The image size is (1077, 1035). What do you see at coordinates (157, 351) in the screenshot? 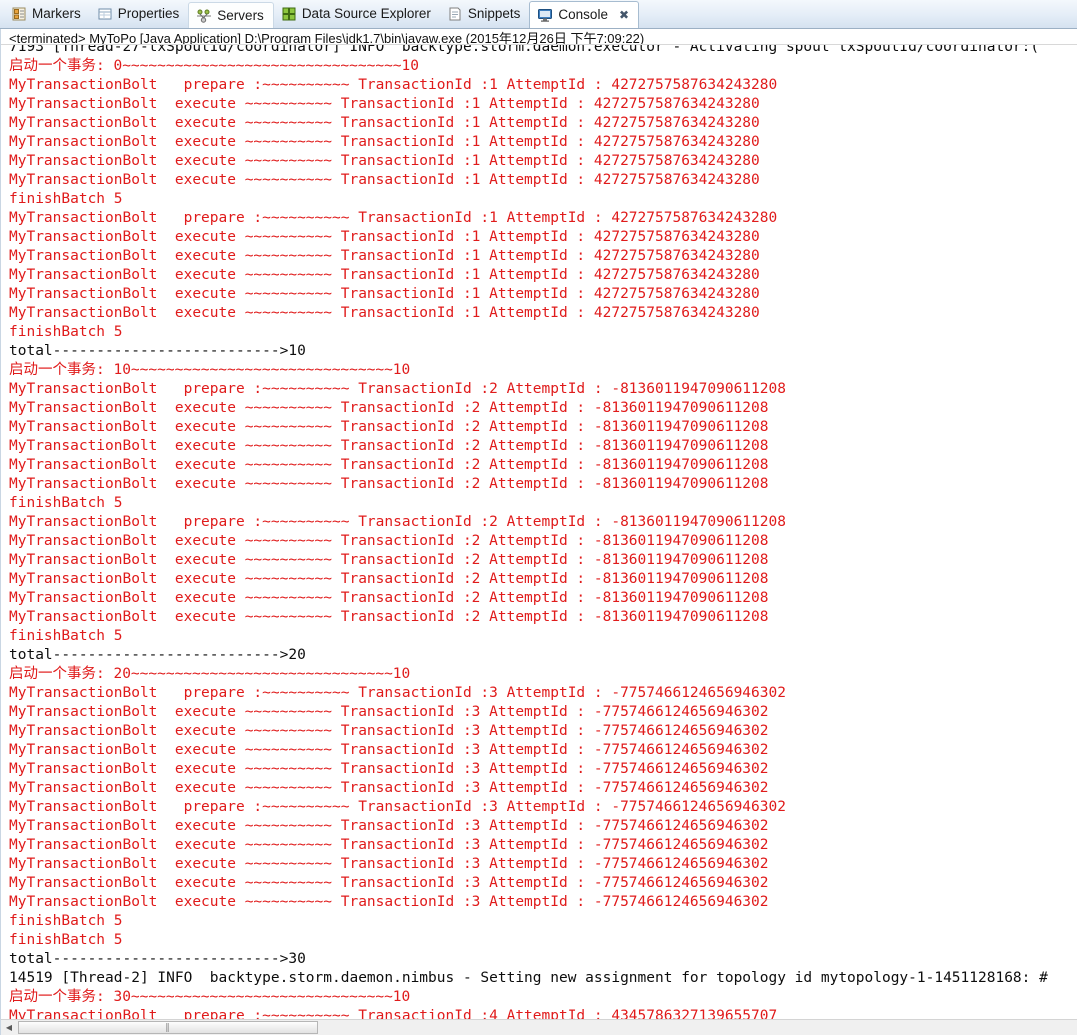
I see `console-line: total-------------------------->10` at bounding box center [157, 351].